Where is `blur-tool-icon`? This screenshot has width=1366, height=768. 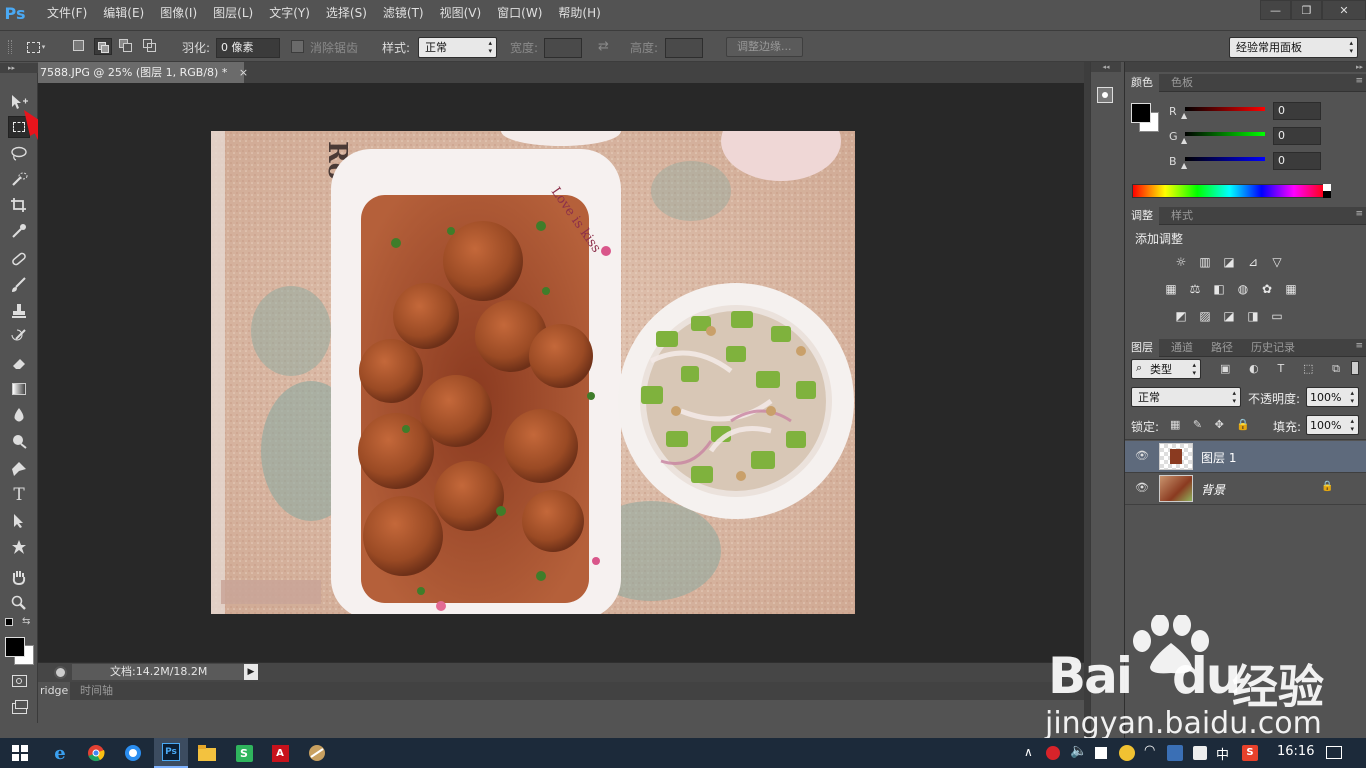 blur-tool-icon is located at coordinates (19, 415).